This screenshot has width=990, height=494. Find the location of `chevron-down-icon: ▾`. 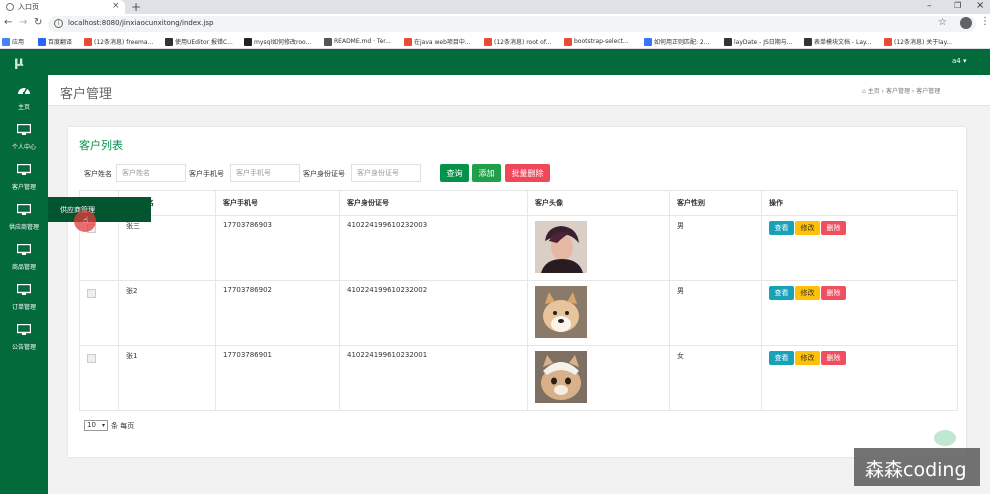

chevron-down-icon: ▾ is located at coordinates (103, 425).